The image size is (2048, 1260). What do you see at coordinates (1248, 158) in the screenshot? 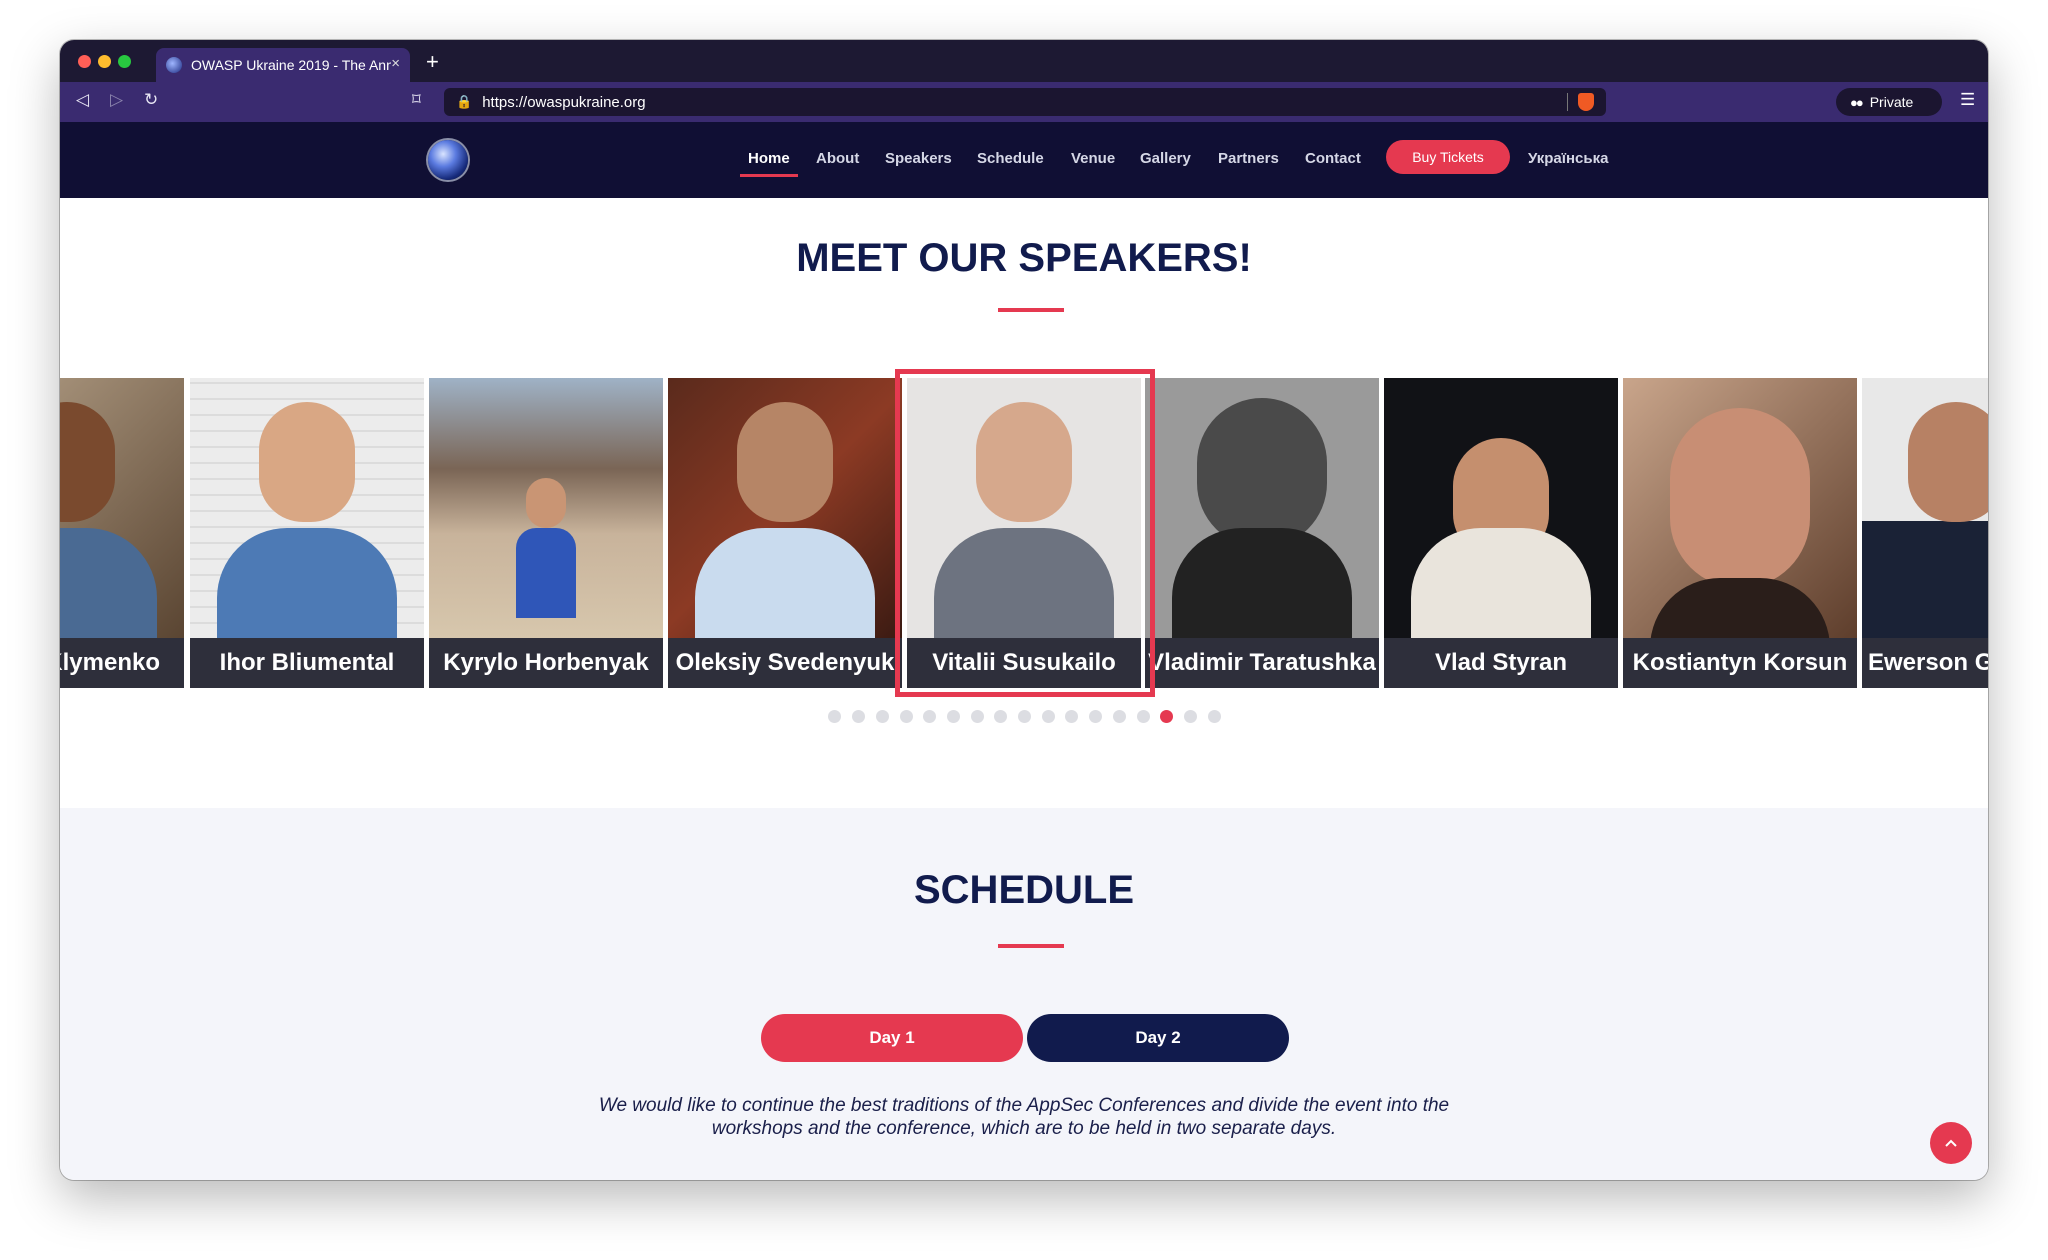
I see `nav-partners: Partners` at bounding box center [1248, 158].